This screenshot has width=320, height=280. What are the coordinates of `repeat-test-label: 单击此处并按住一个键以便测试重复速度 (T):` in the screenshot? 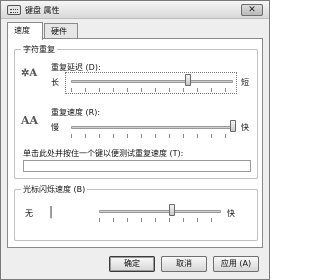 It's located at (103, 153).